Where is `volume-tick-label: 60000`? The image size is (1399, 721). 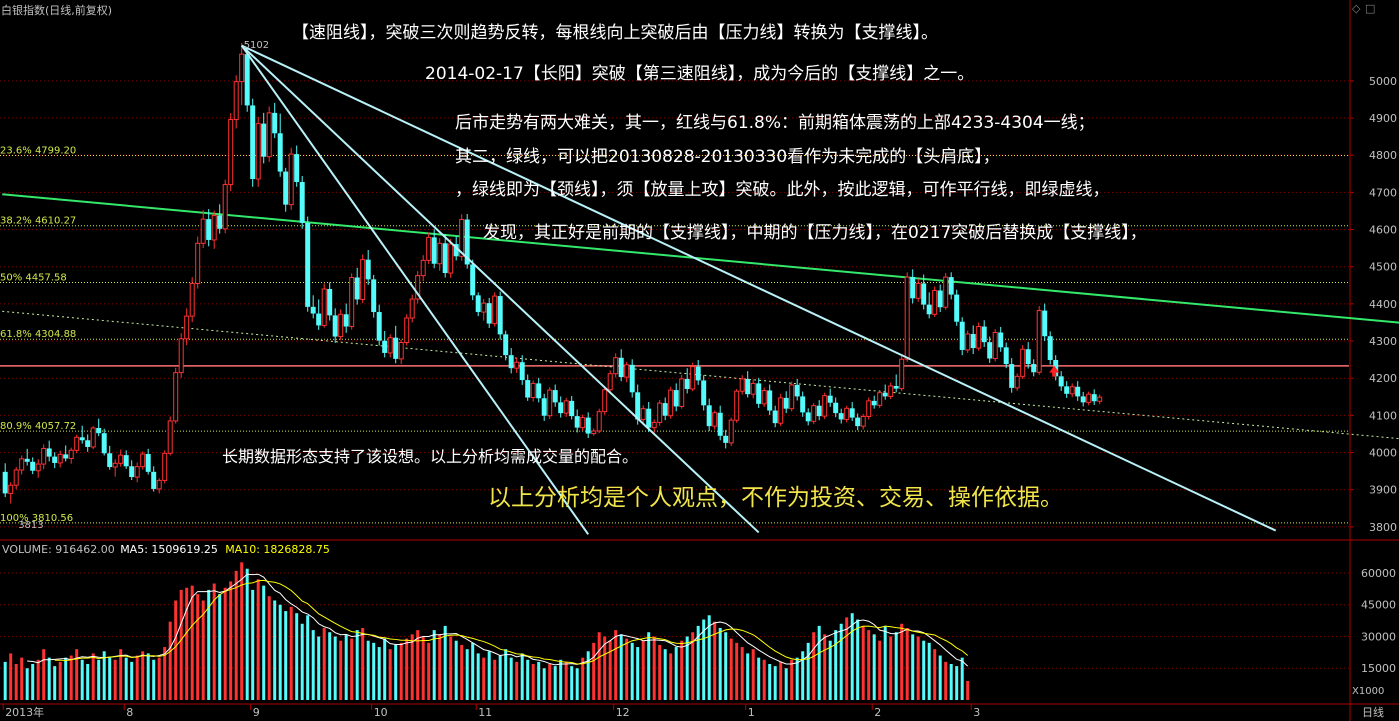
volume-tick-label: 60000 is located at coordinates (1378, 573).